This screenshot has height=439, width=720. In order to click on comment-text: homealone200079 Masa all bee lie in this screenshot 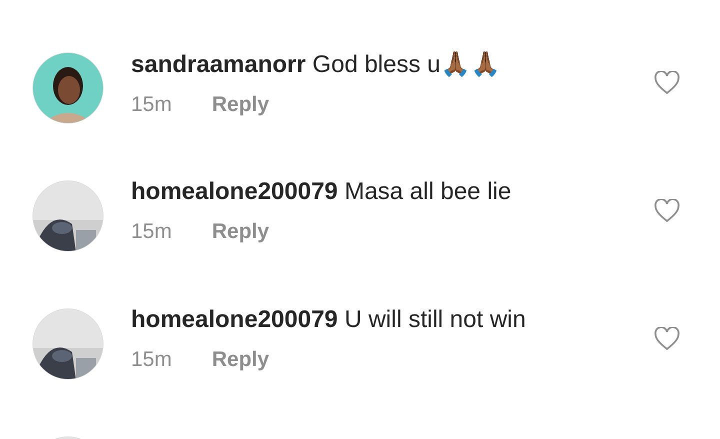, I will do `click(321, 192)`.